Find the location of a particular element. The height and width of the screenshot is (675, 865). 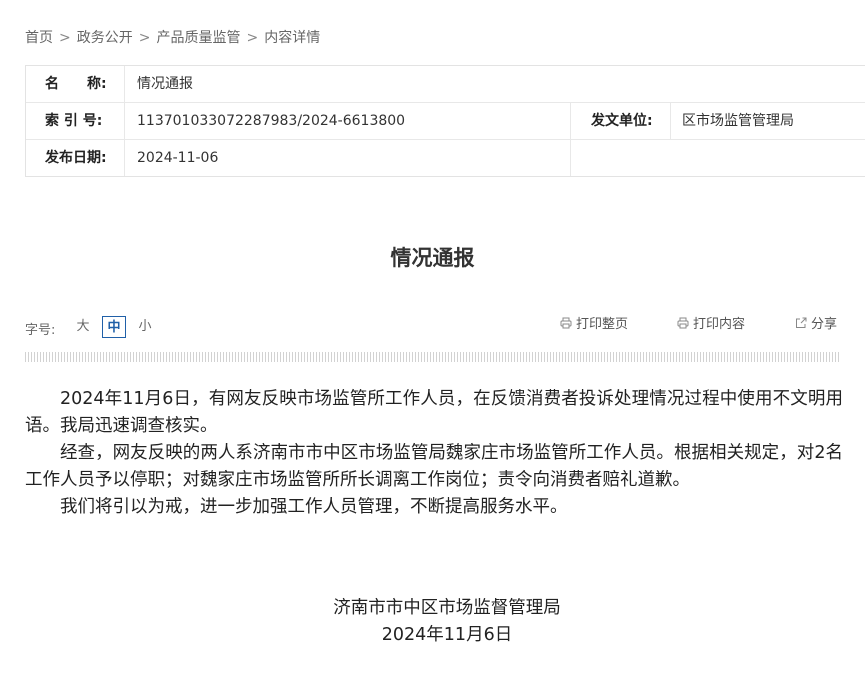

breadcrumb-home: 首页 is located at coordinates (39, 38).